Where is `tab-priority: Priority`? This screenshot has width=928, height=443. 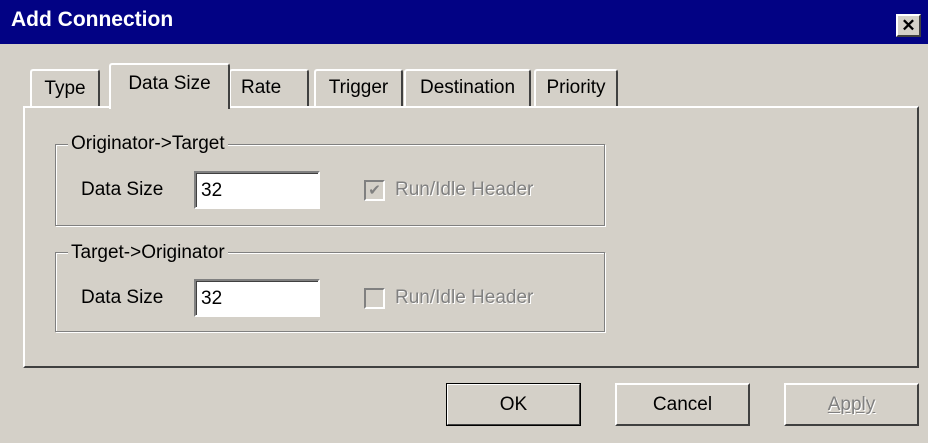 tab-priority: Priority is located at coordinates (576, 88).